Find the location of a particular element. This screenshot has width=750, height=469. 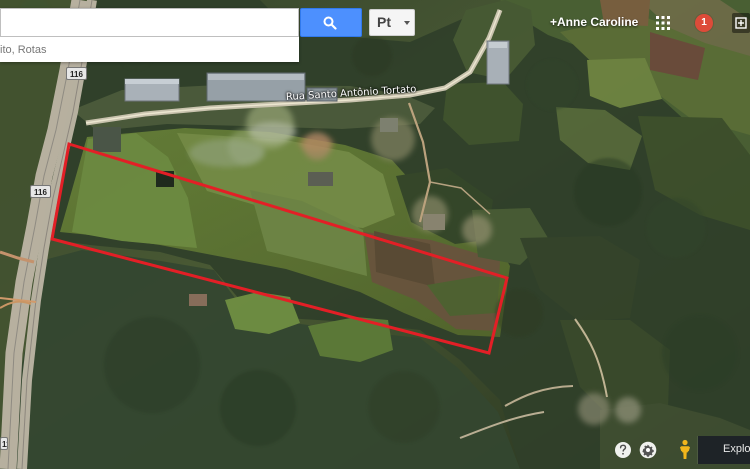

help-icon is located at coordinates (623, 450).